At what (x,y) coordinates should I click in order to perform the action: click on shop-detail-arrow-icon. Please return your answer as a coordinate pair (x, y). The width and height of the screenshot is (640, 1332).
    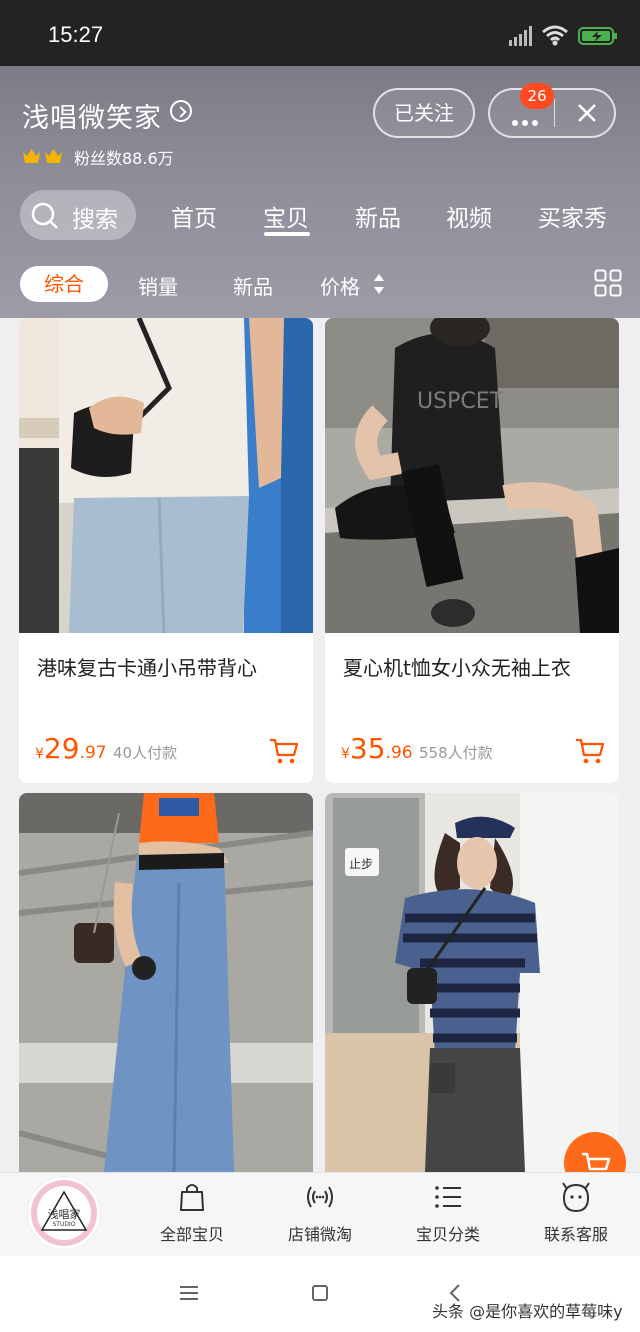
    Looking at the image, I should click on (181, 111).